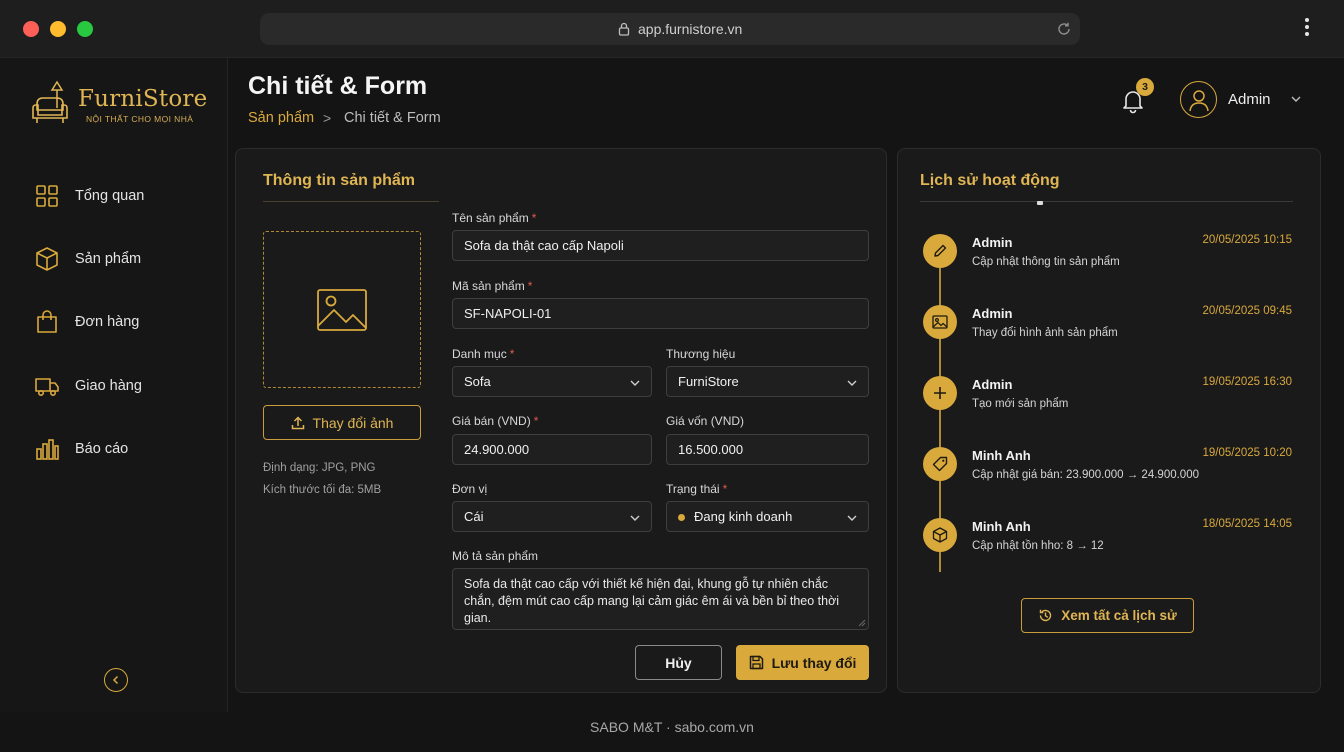 The image size is (1344, 752). Describe the element at coordinates (767, 381) in the screenshot. I see `brand-select: FurniStore` at that location.